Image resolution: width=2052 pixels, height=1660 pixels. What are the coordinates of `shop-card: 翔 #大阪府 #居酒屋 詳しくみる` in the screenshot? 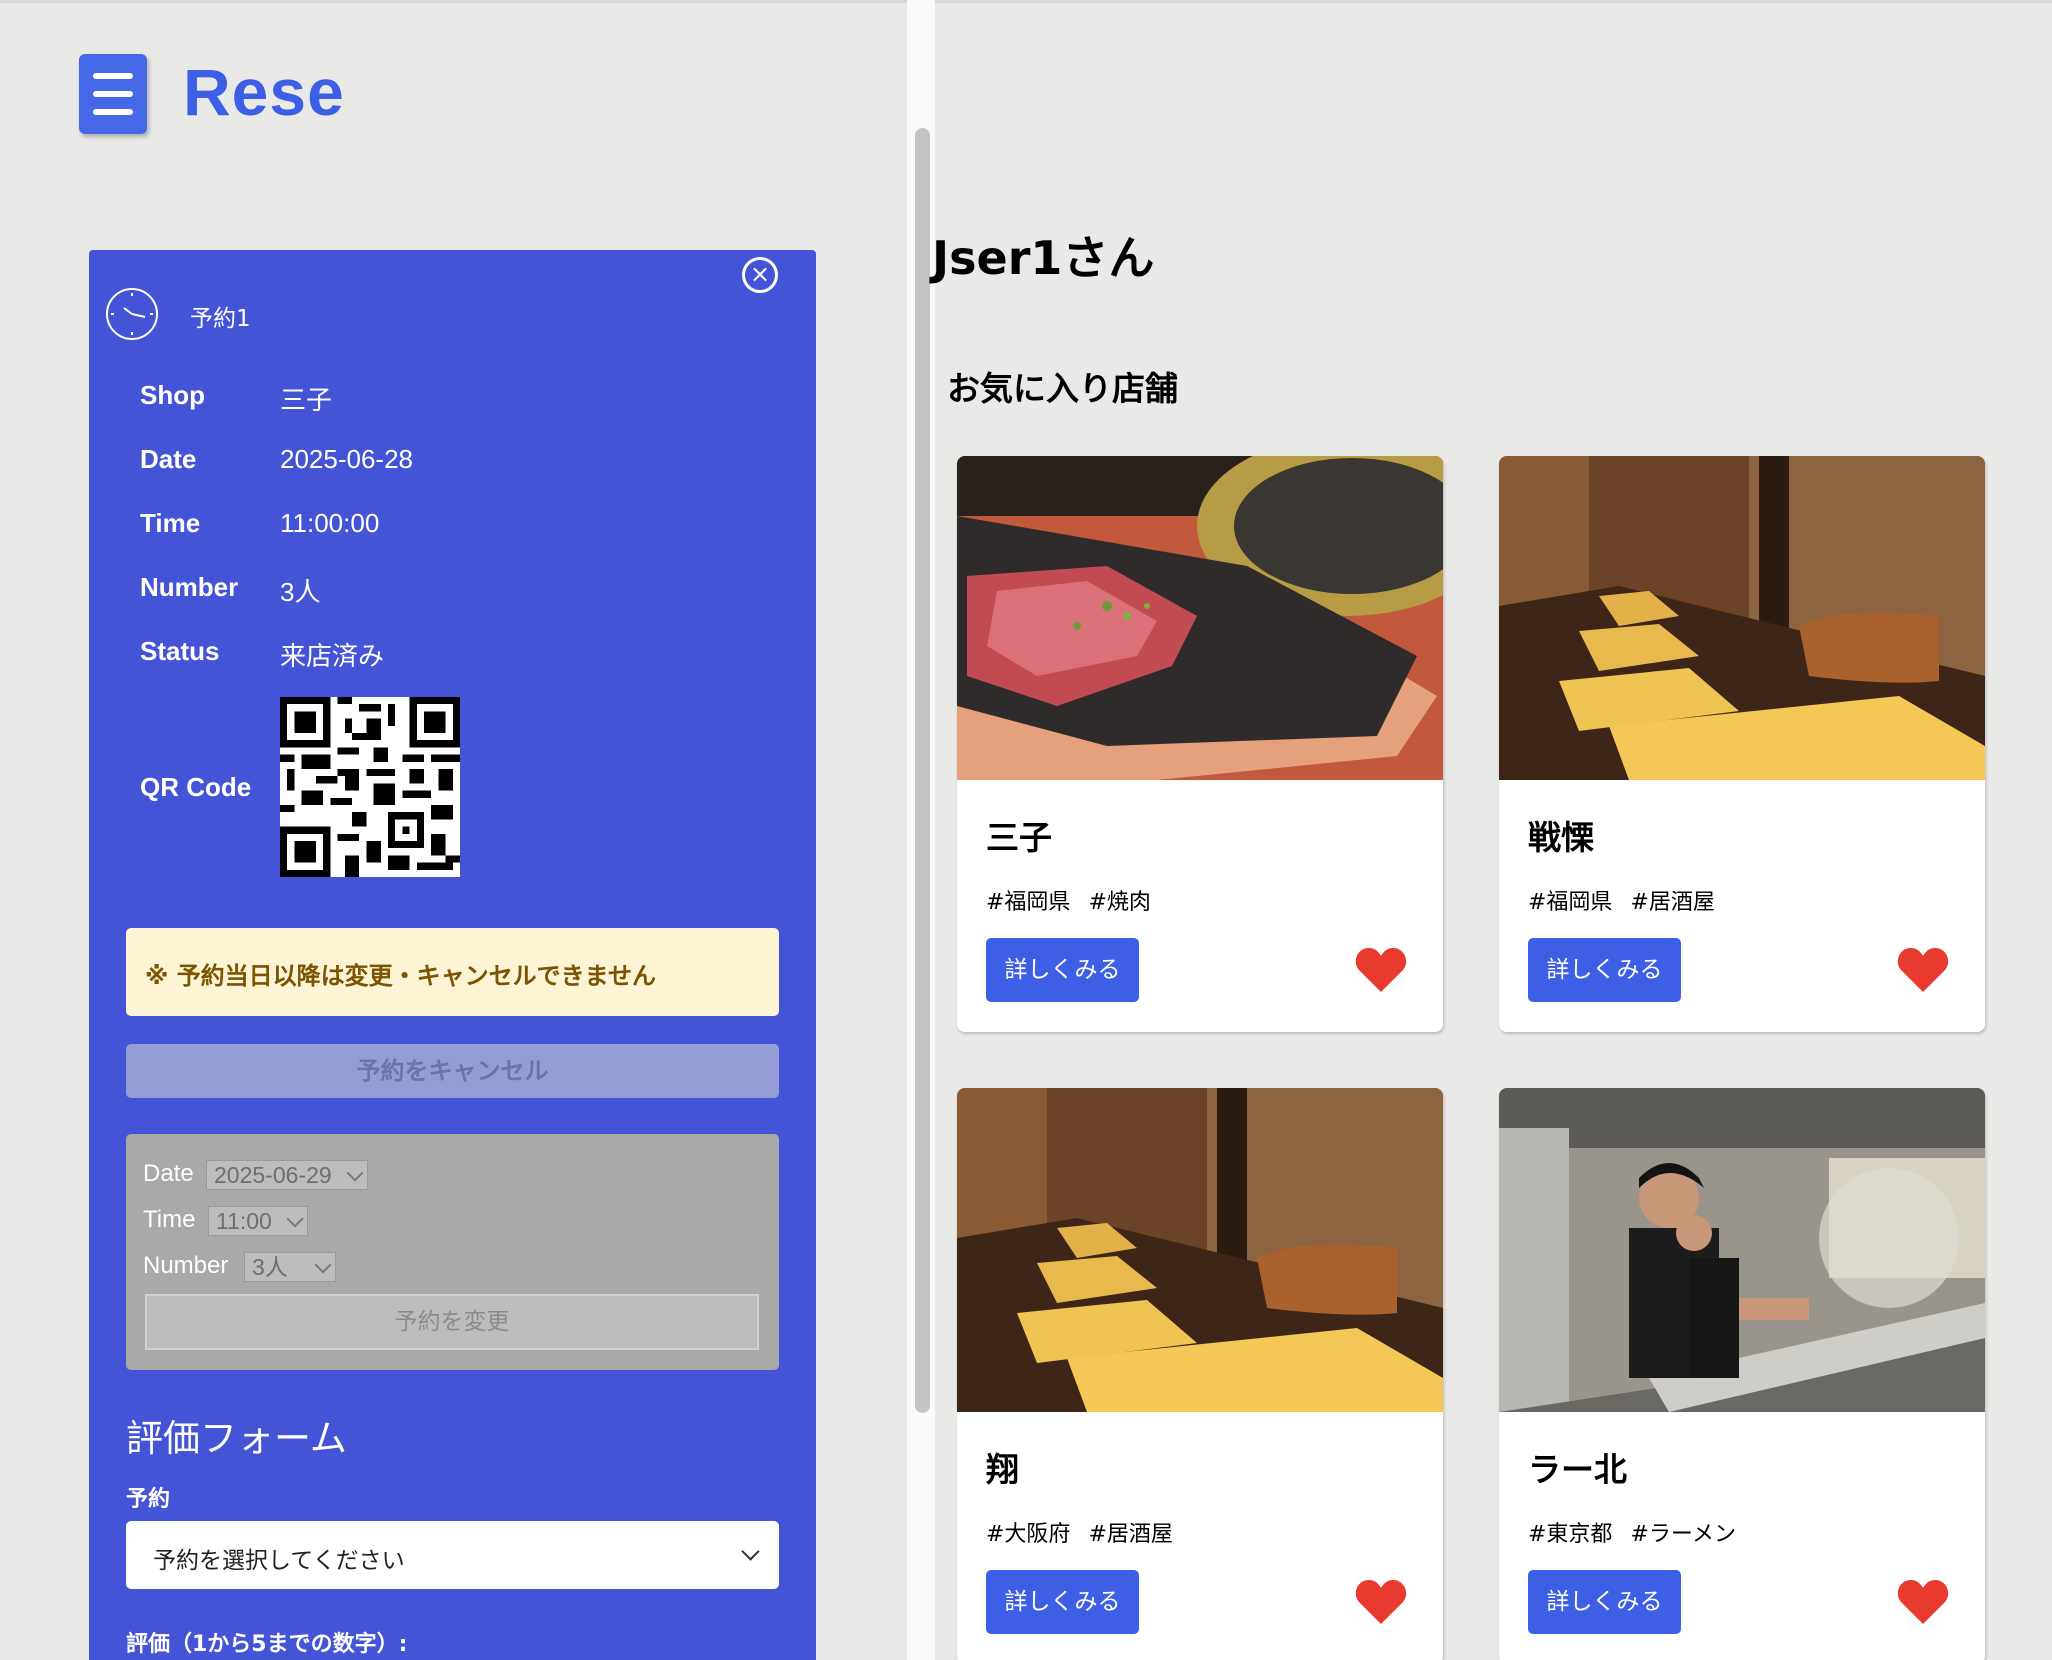 It's located at (1200, 1374).